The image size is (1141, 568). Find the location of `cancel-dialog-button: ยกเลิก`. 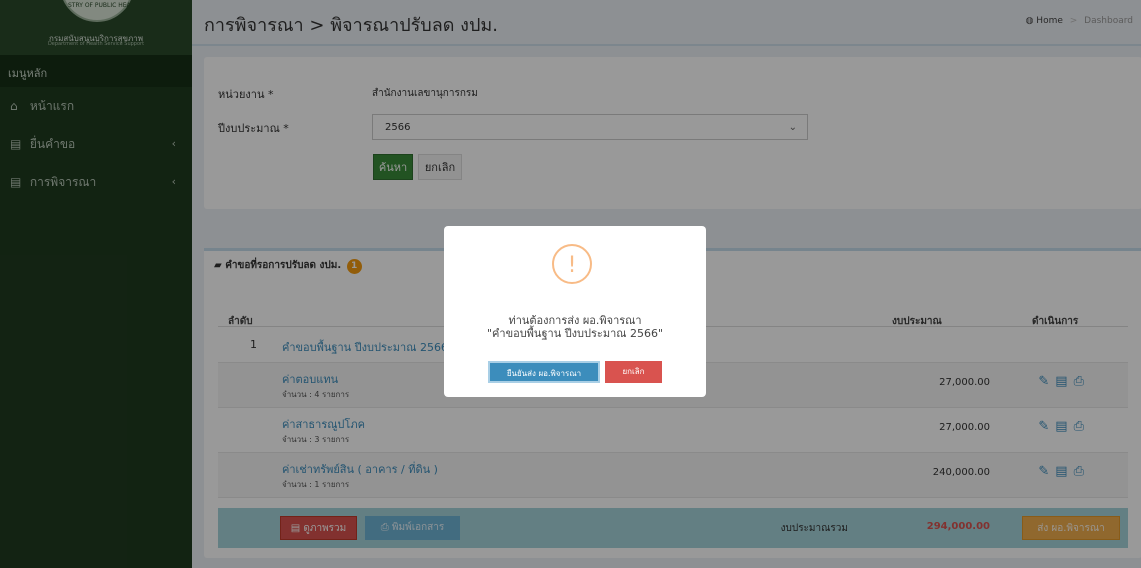

cancel-dialog-button: ยกเลิก is located at coordinates (633, 372).